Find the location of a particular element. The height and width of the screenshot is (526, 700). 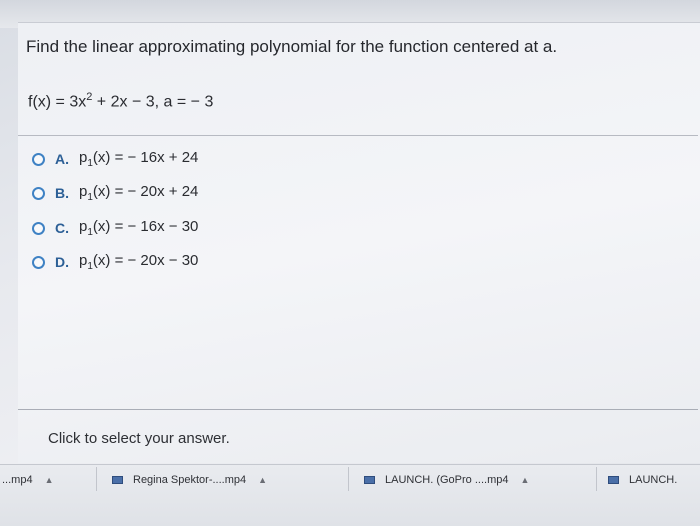

function-definition: f(x) = 3x2 + 2x − 3, a = − 3 is located at coordinates (120, 101).